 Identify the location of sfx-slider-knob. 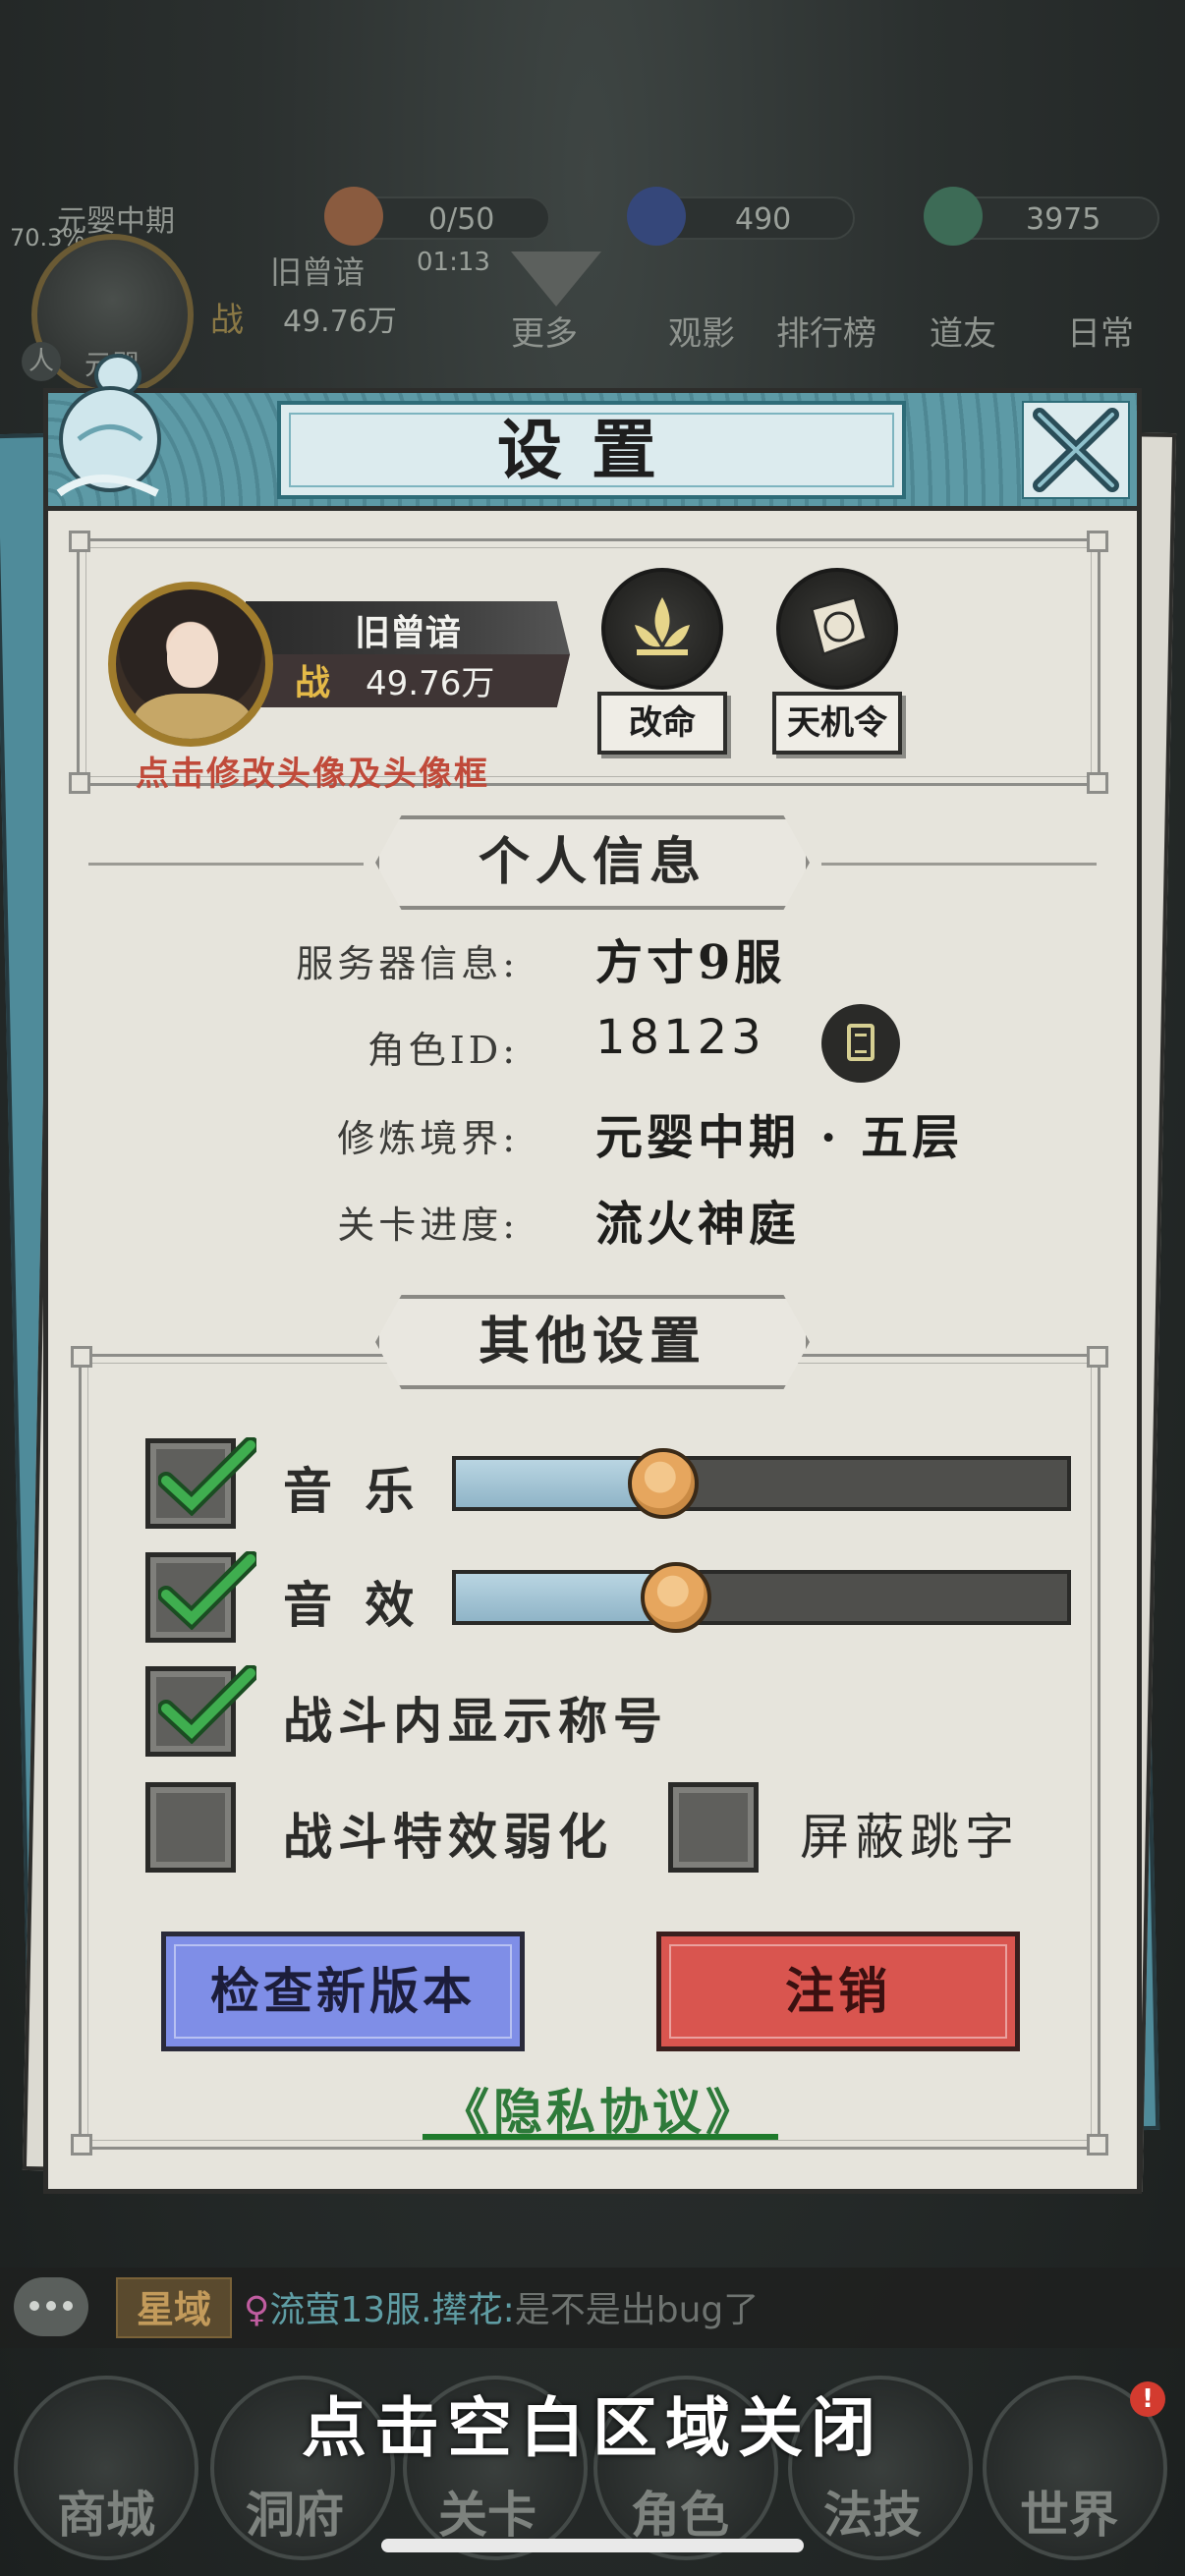
(676, 1597).